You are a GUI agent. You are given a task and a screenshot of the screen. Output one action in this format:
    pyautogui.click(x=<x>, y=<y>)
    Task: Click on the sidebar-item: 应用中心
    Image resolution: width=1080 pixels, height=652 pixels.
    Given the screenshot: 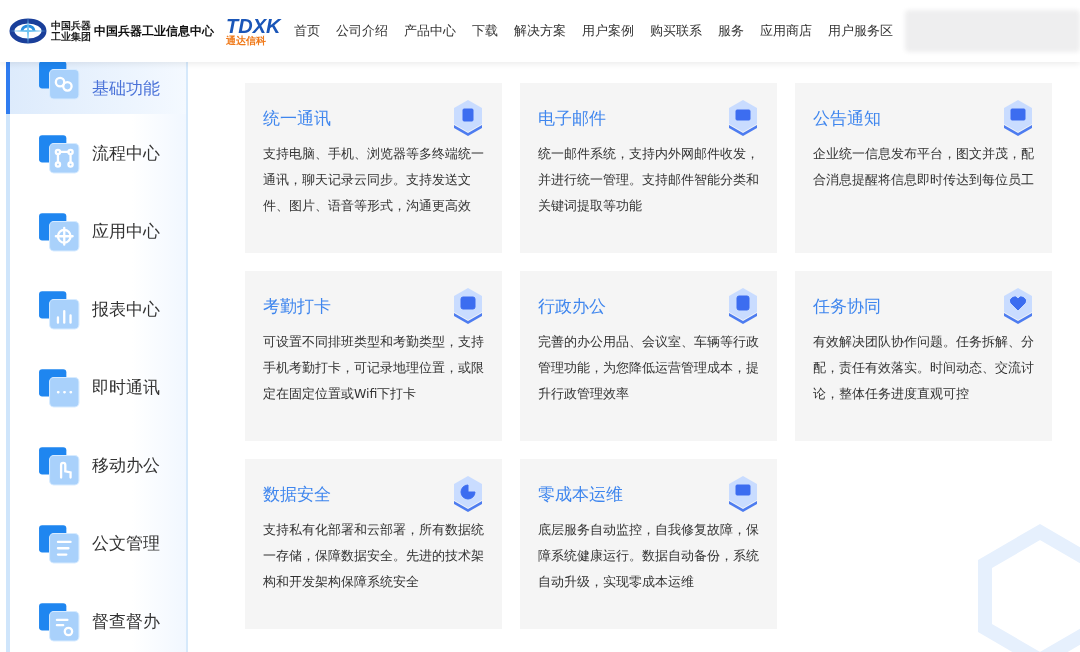 What is the action you would take?
    pyautogui.click(x=96, y=231)
    